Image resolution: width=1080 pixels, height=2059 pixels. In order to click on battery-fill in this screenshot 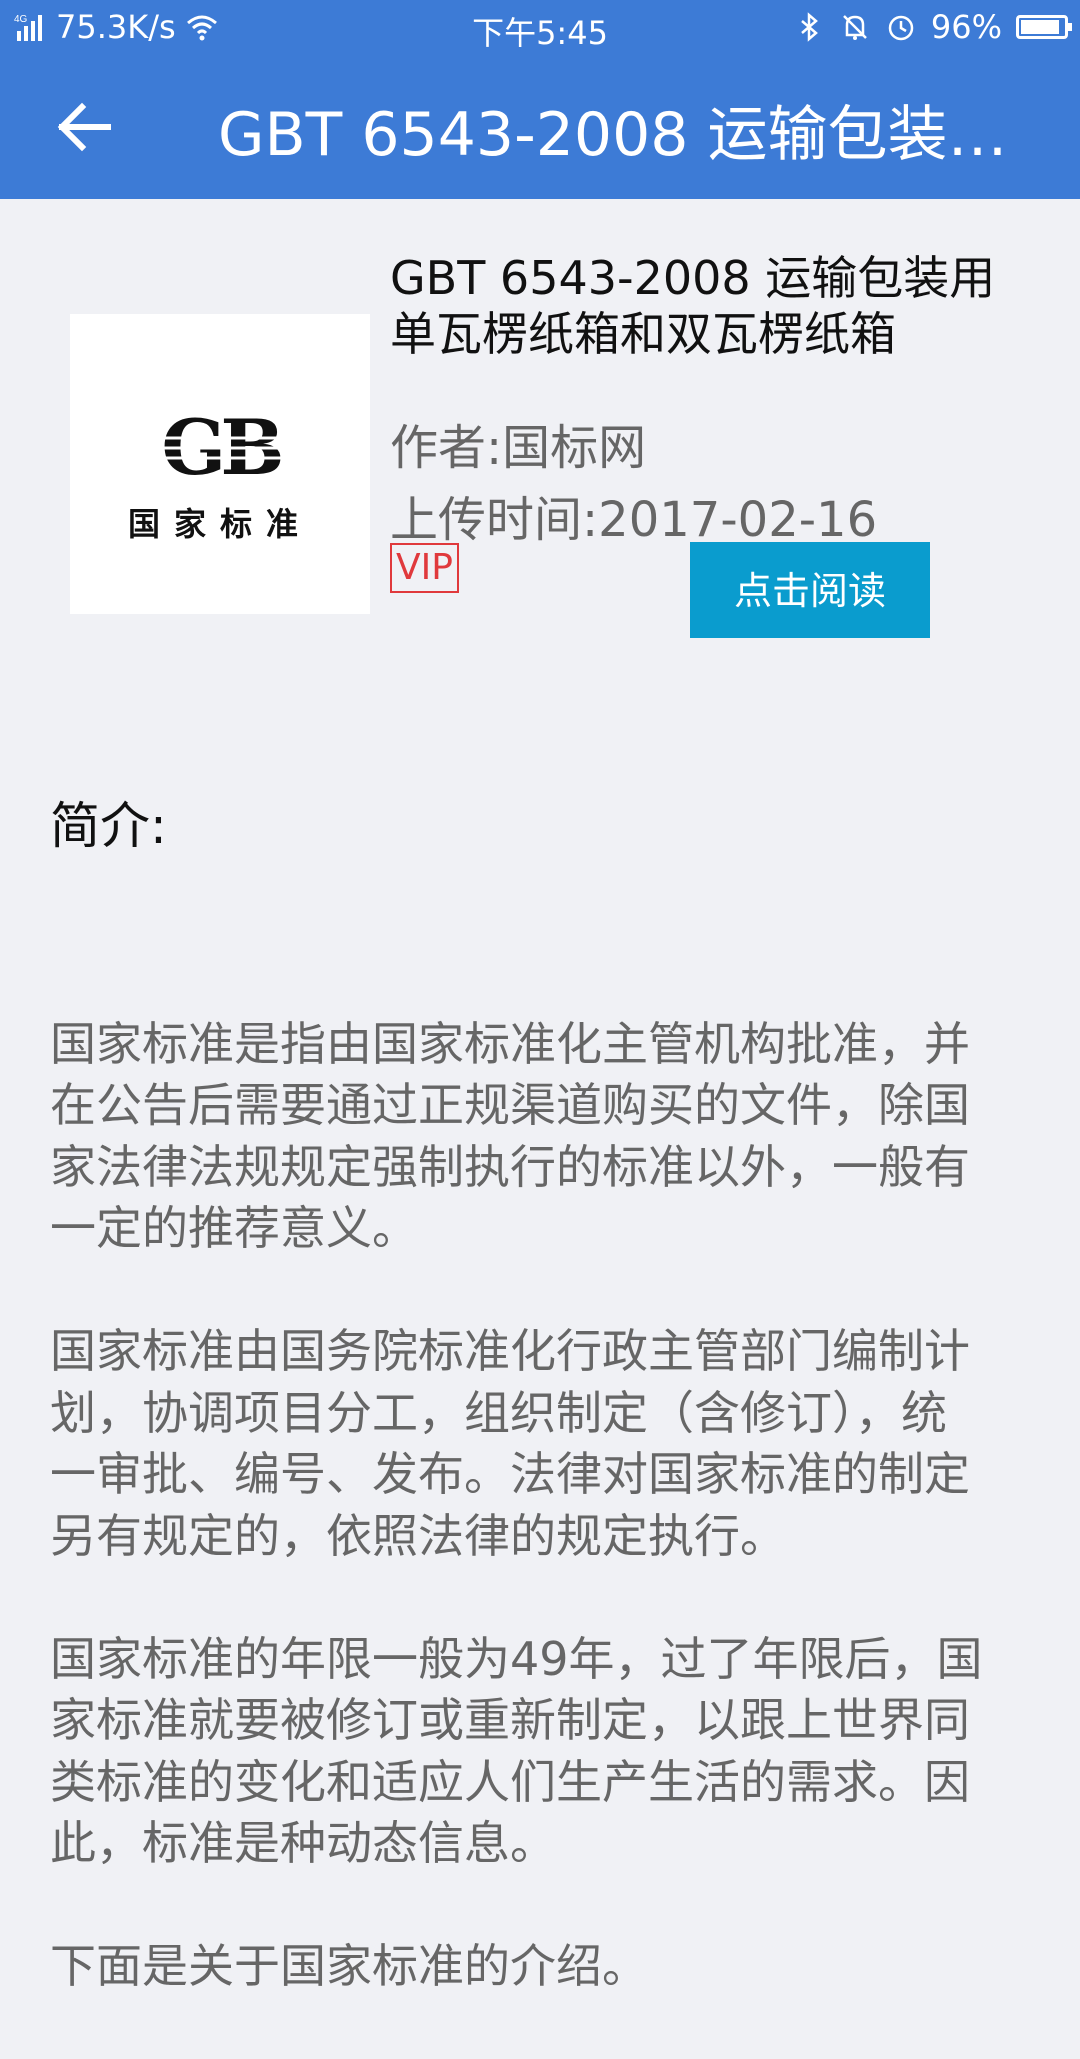, I will do `click(1040, 27)`.